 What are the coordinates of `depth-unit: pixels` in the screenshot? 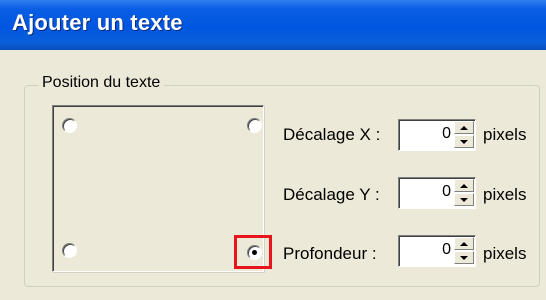 It's located at (505, 253).